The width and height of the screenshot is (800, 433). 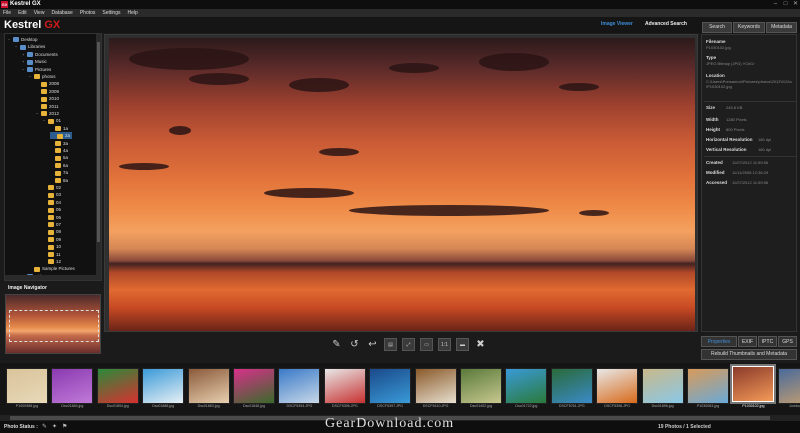 I want to click on tree-item: 08, so click(x=52, y=231).